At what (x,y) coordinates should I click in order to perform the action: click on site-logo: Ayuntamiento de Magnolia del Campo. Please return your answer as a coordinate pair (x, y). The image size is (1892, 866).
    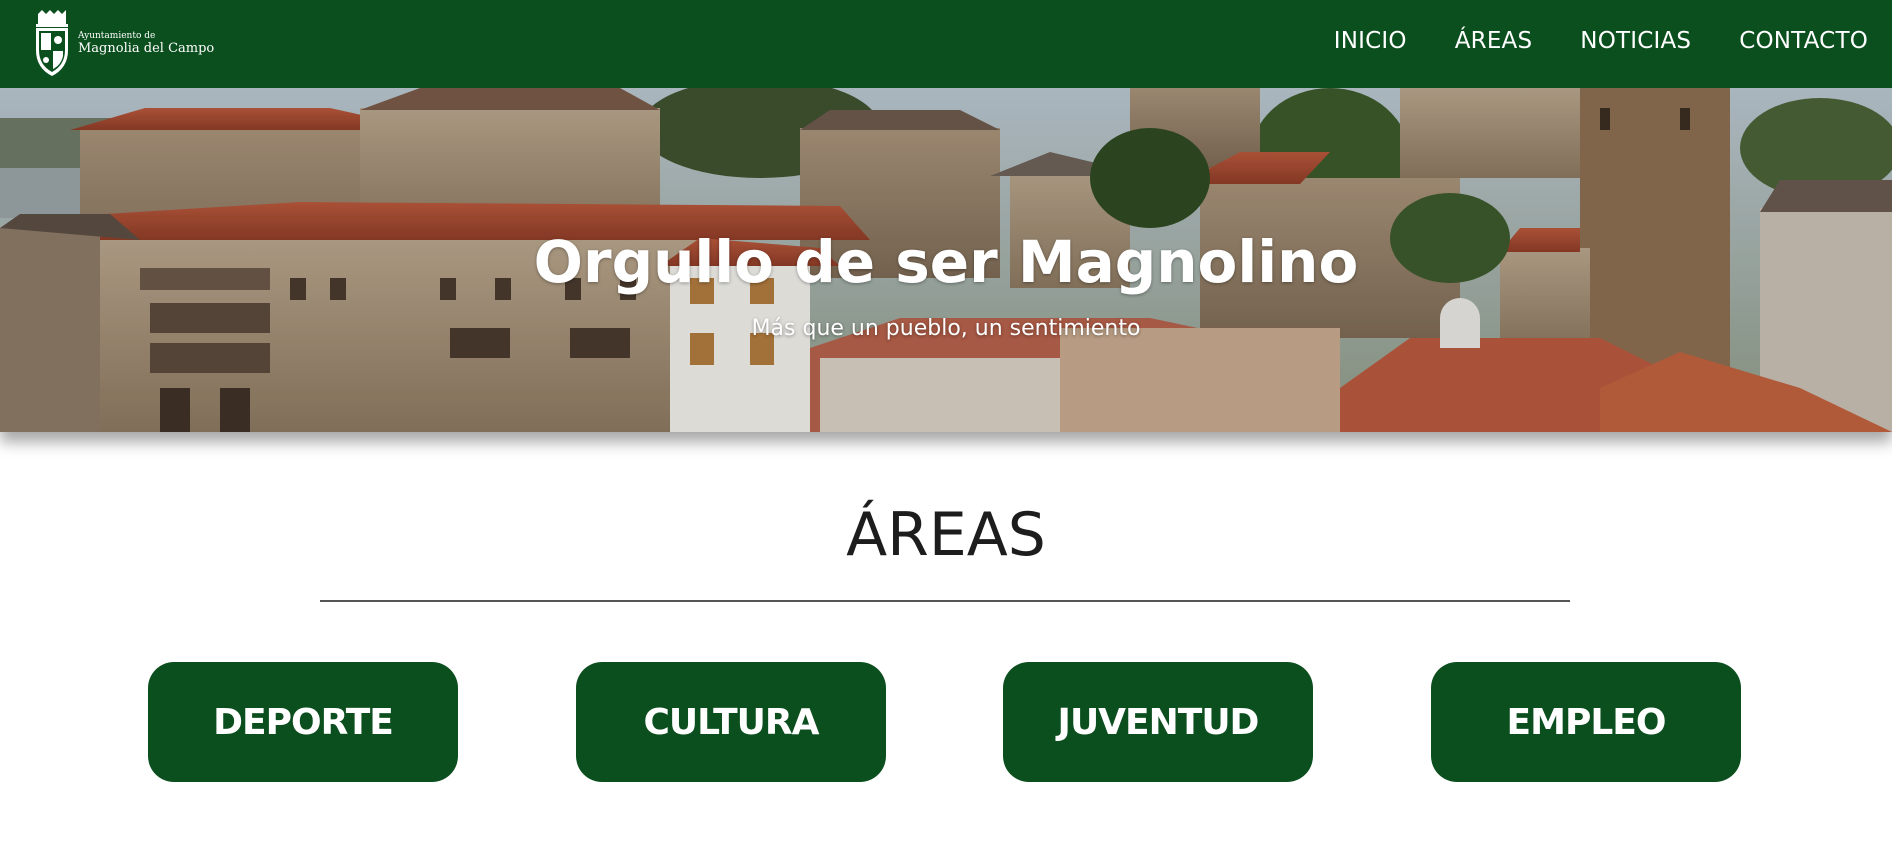
    Looking at the image, I should click on (123, 44).